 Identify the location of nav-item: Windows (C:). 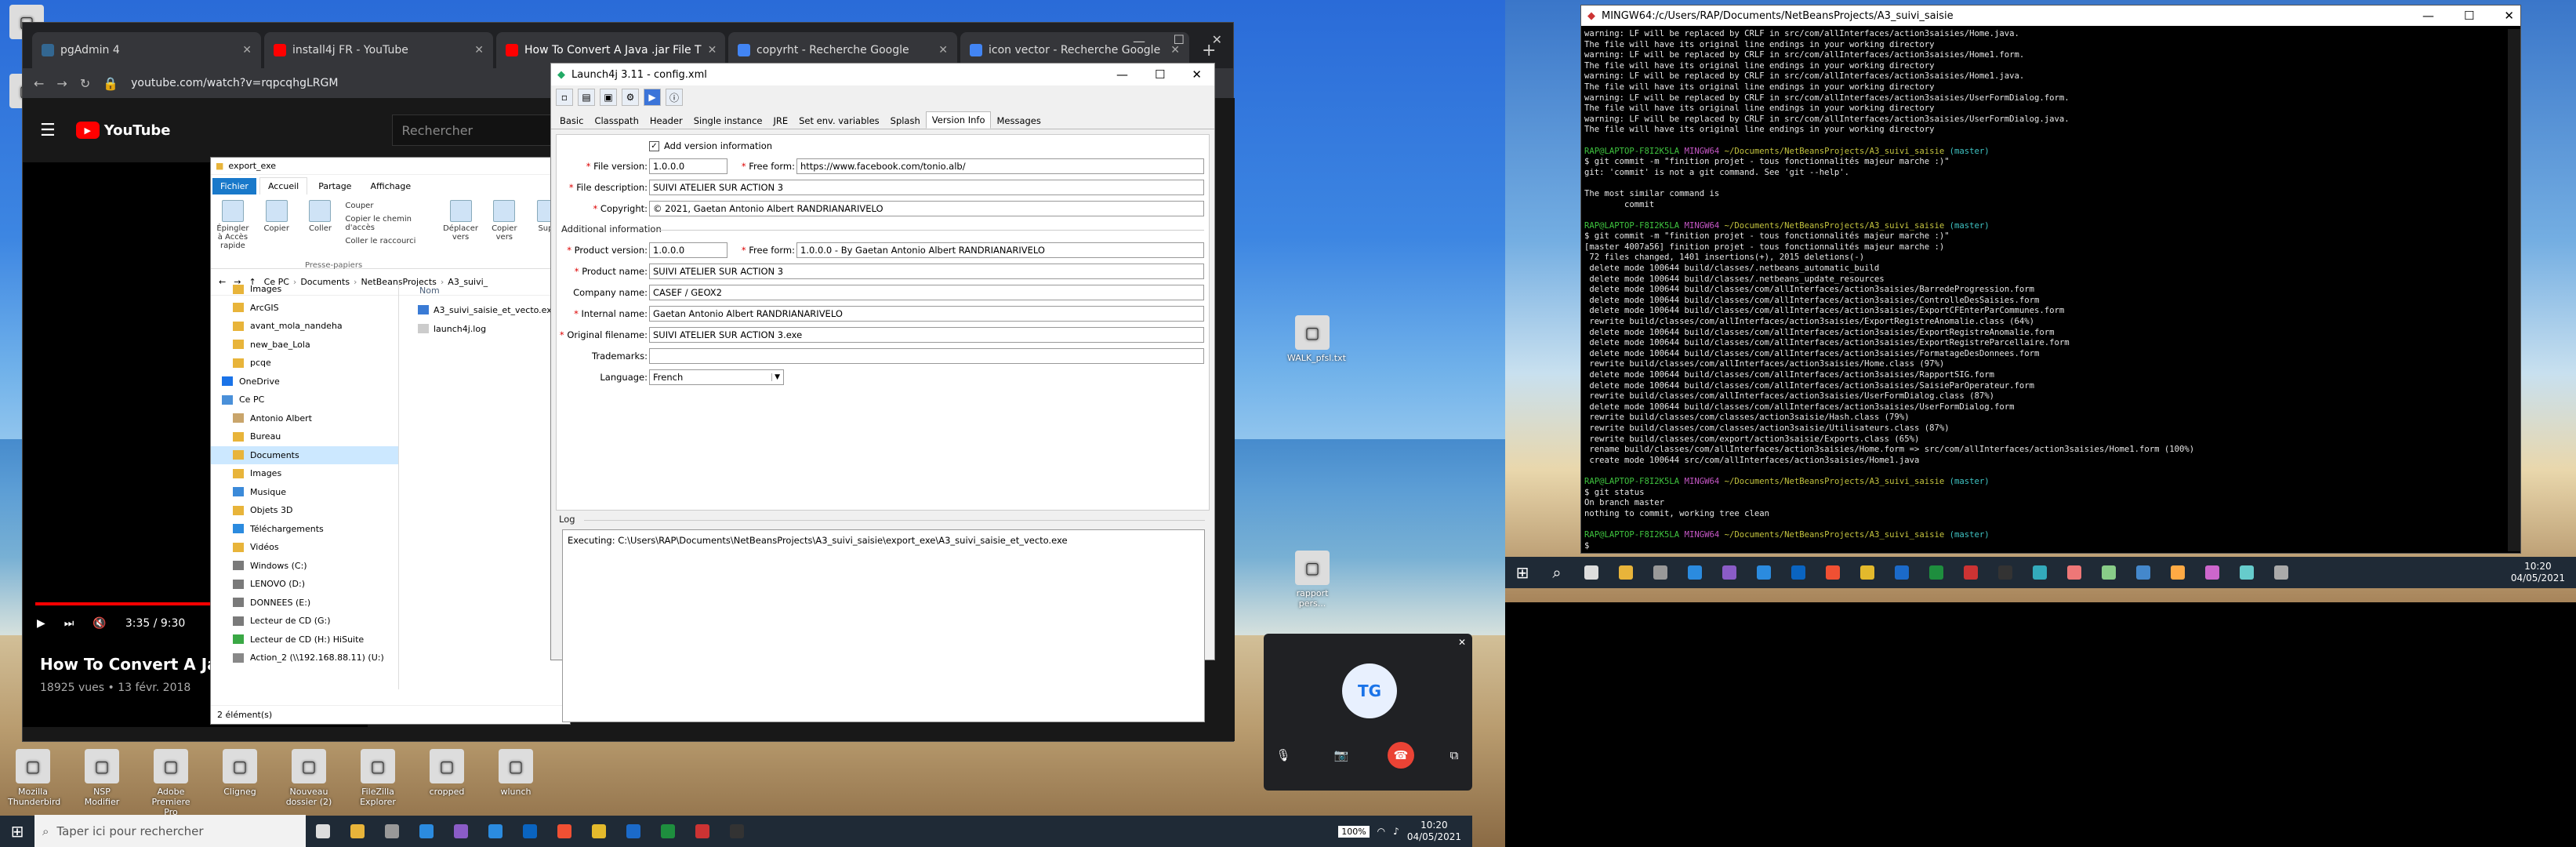
(305, 566).